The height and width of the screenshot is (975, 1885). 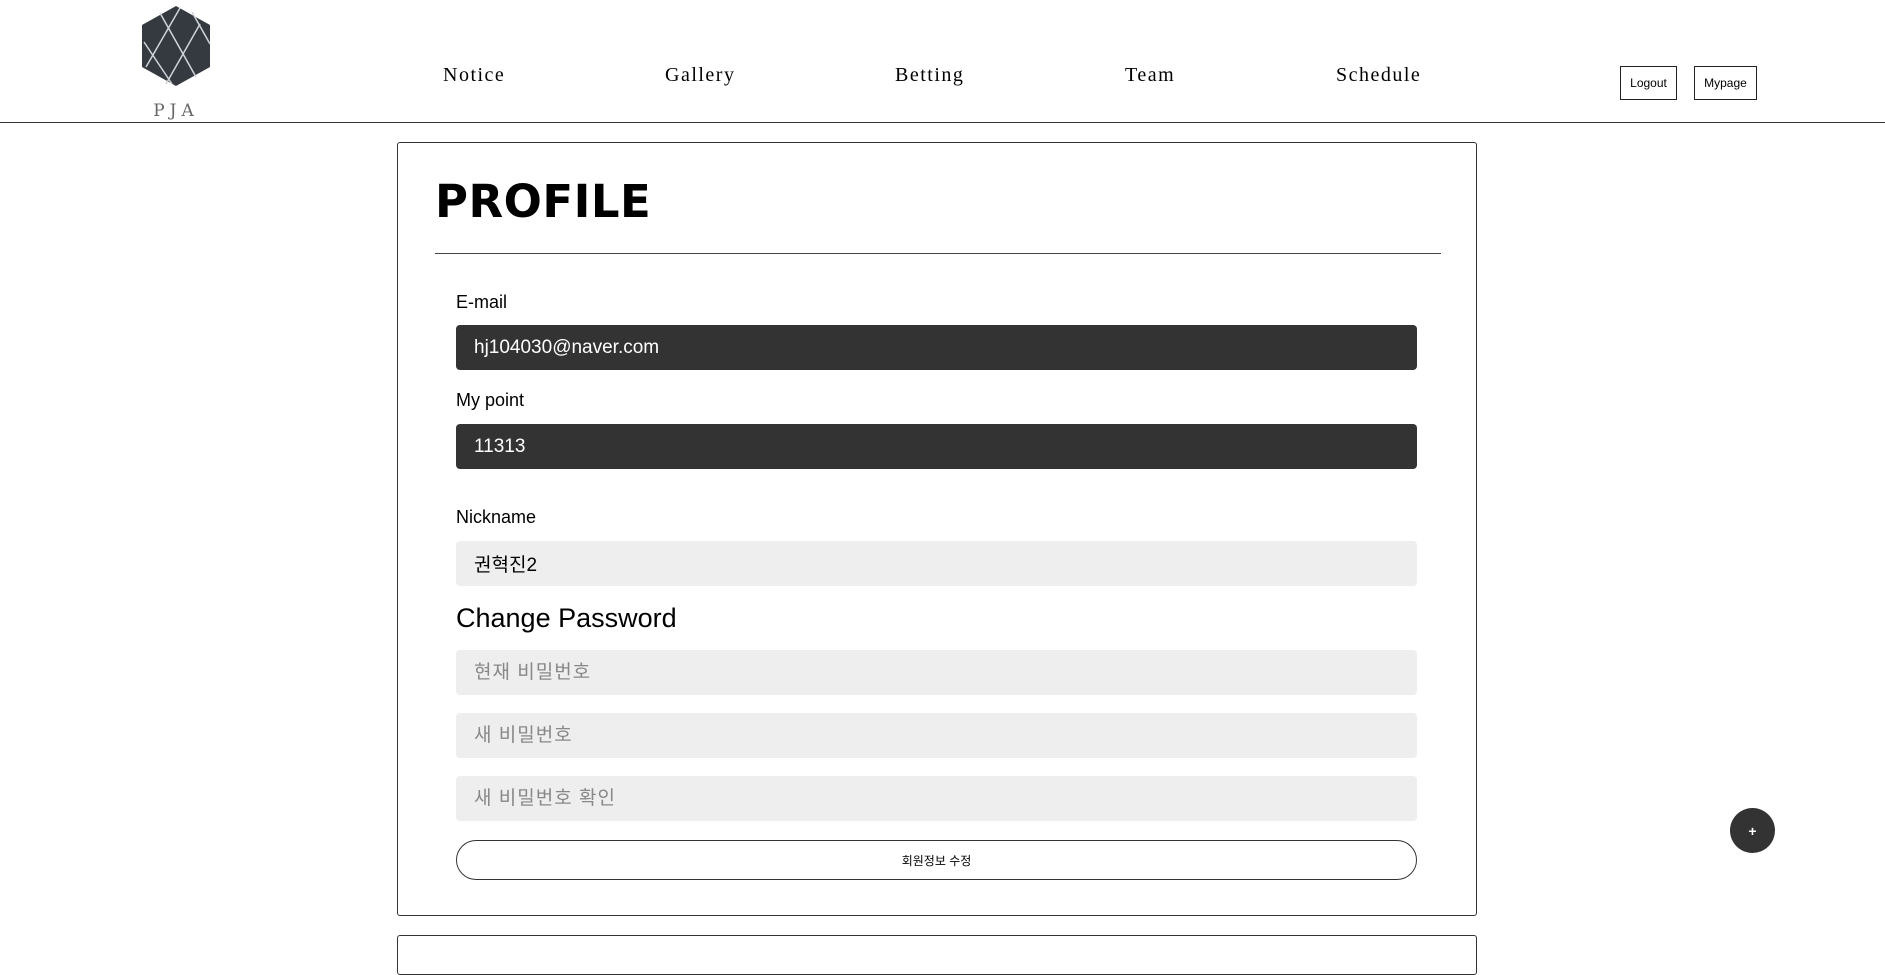 I want to click on change-password-heading: Change Password, so click(x=566, y=618).